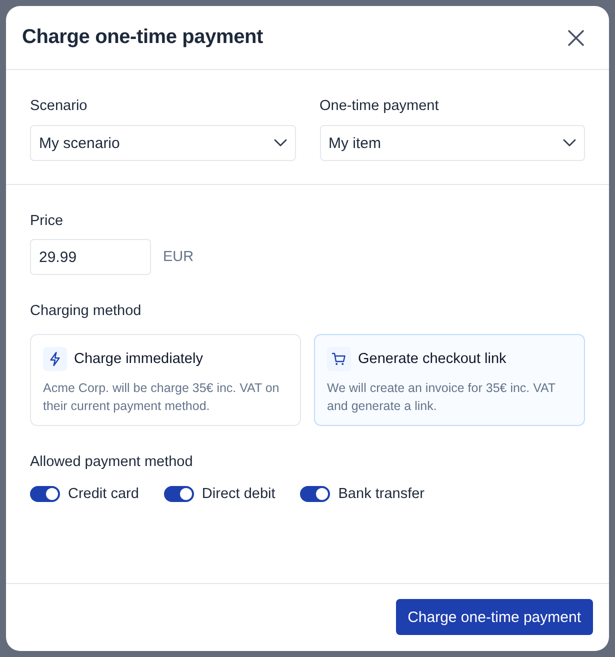 This screenshot has height=657, width=615. I want to click on option-card: Charge immediately Acme Corp. will be charge 35€ inc. VAT on their current payment method., so click(165, 380).